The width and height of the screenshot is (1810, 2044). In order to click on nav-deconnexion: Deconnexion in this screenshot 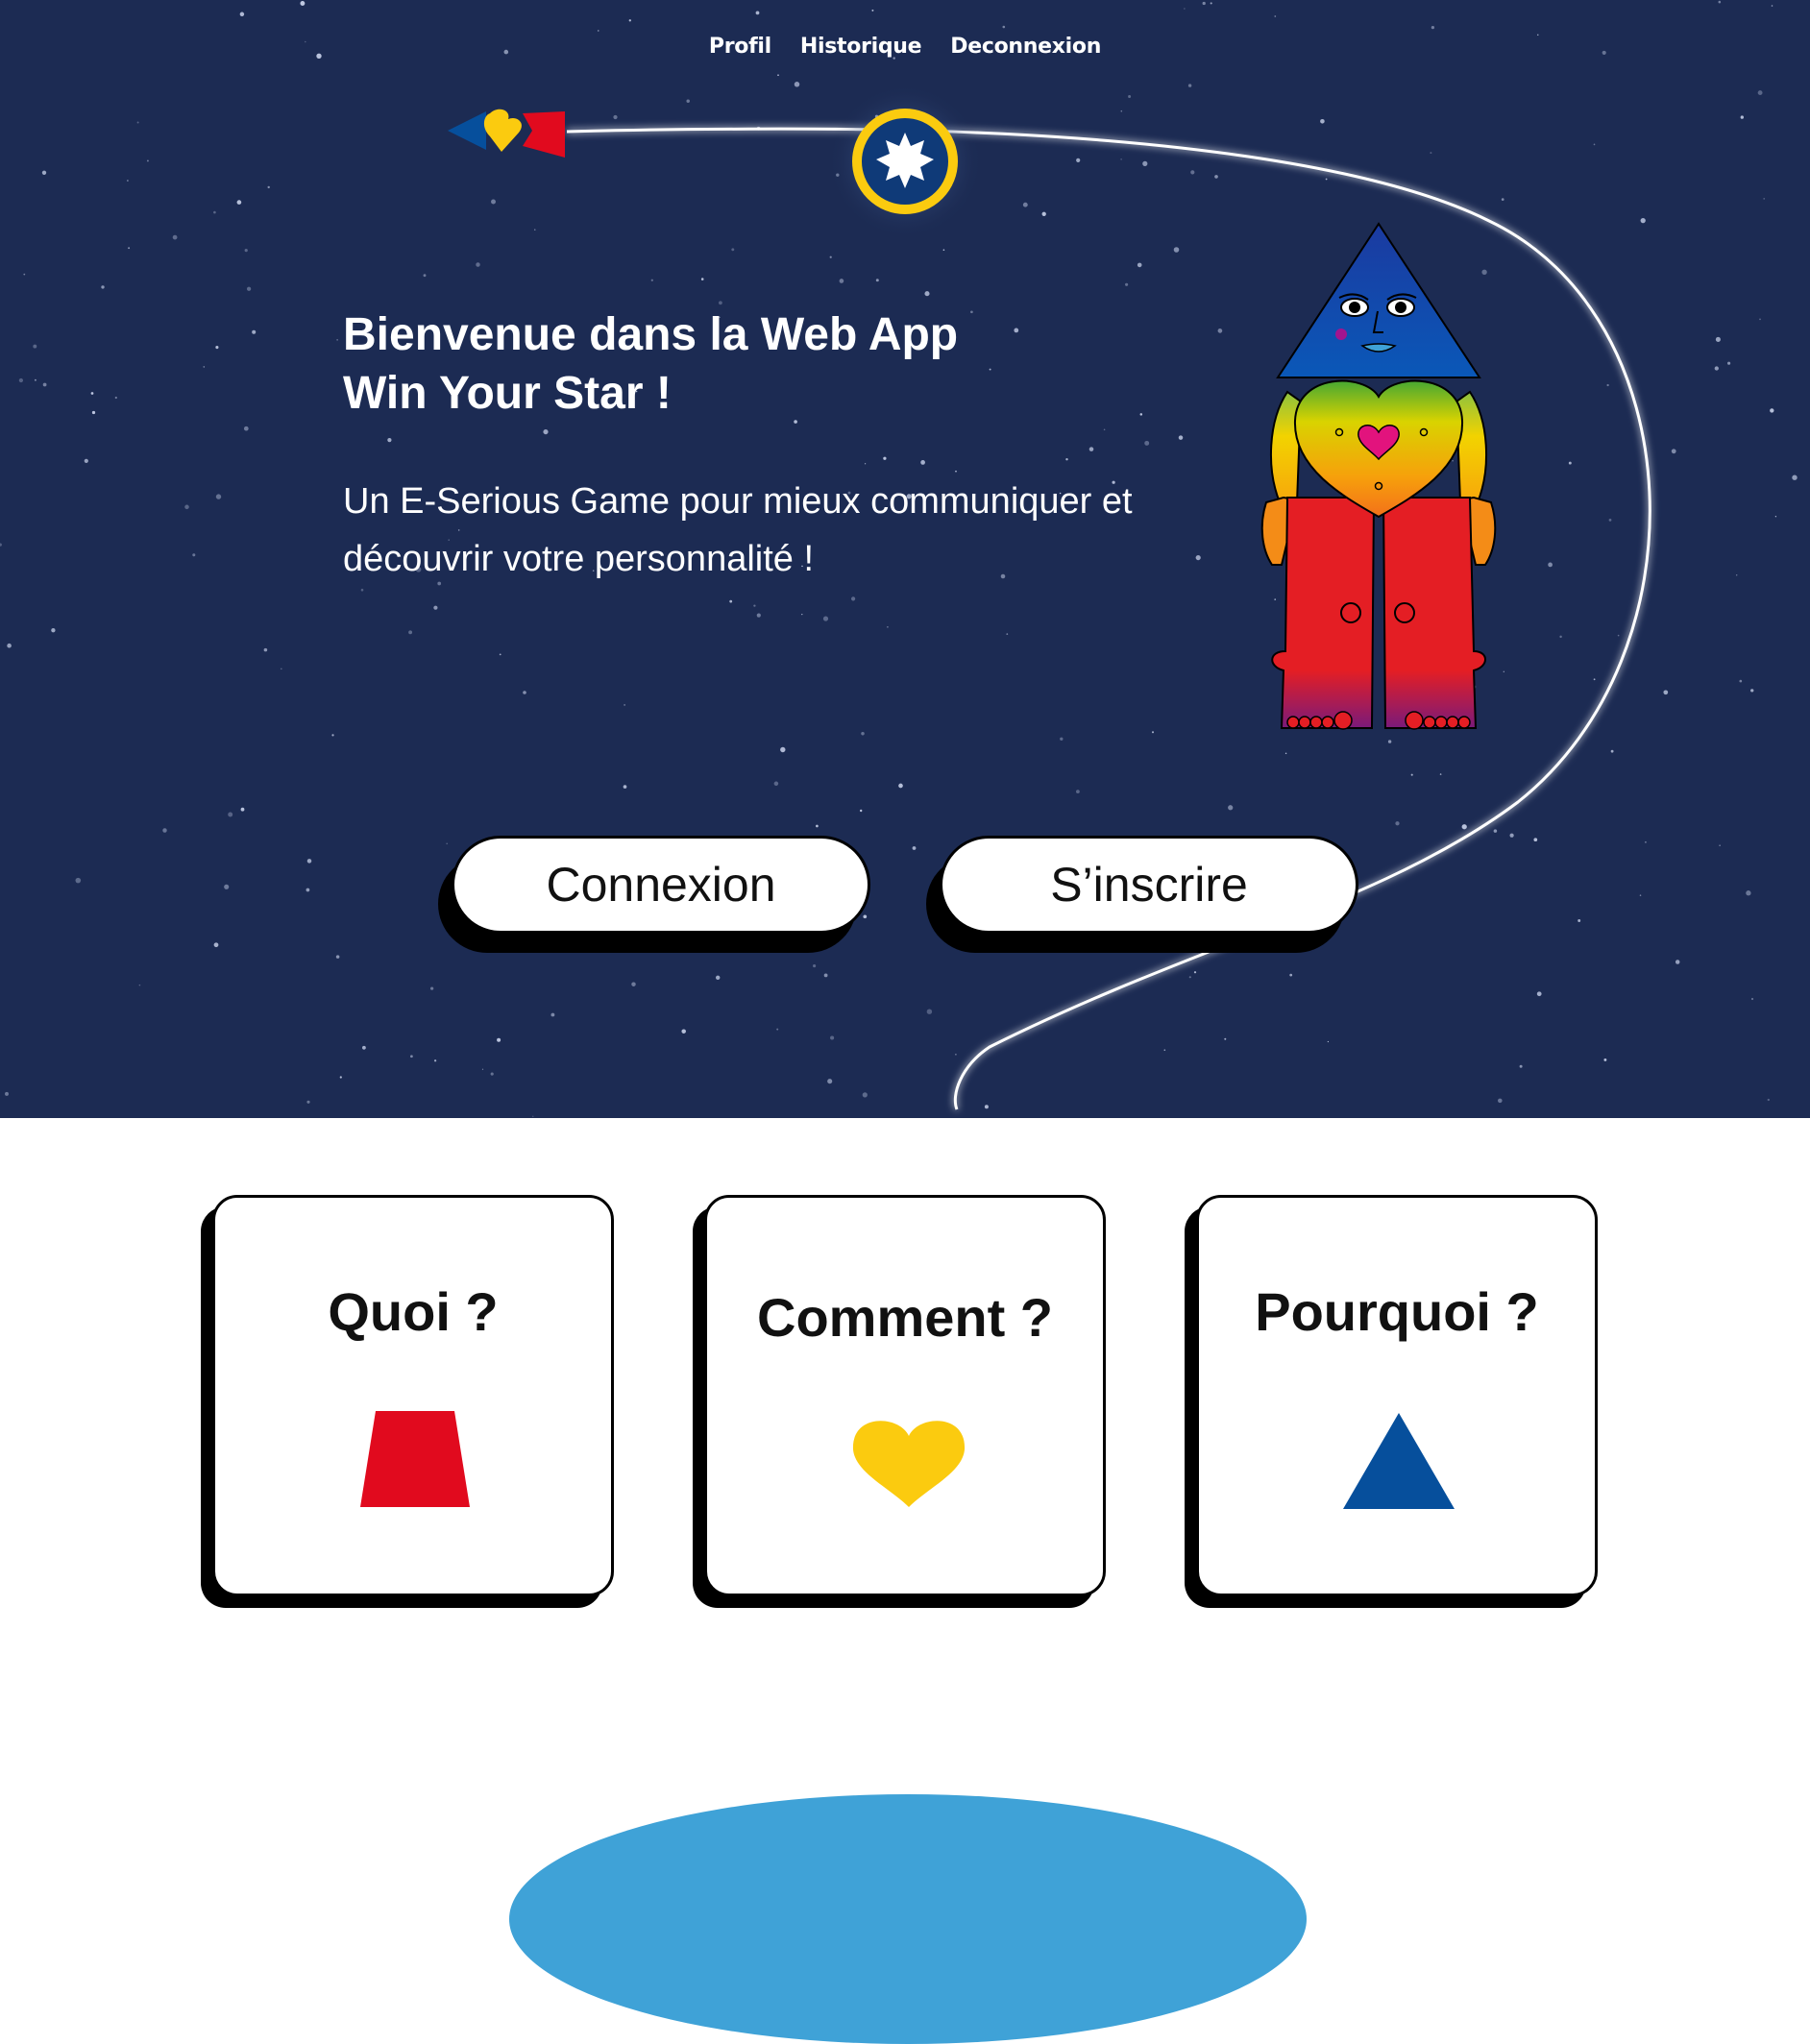, I will do `click(1025, 47)`.